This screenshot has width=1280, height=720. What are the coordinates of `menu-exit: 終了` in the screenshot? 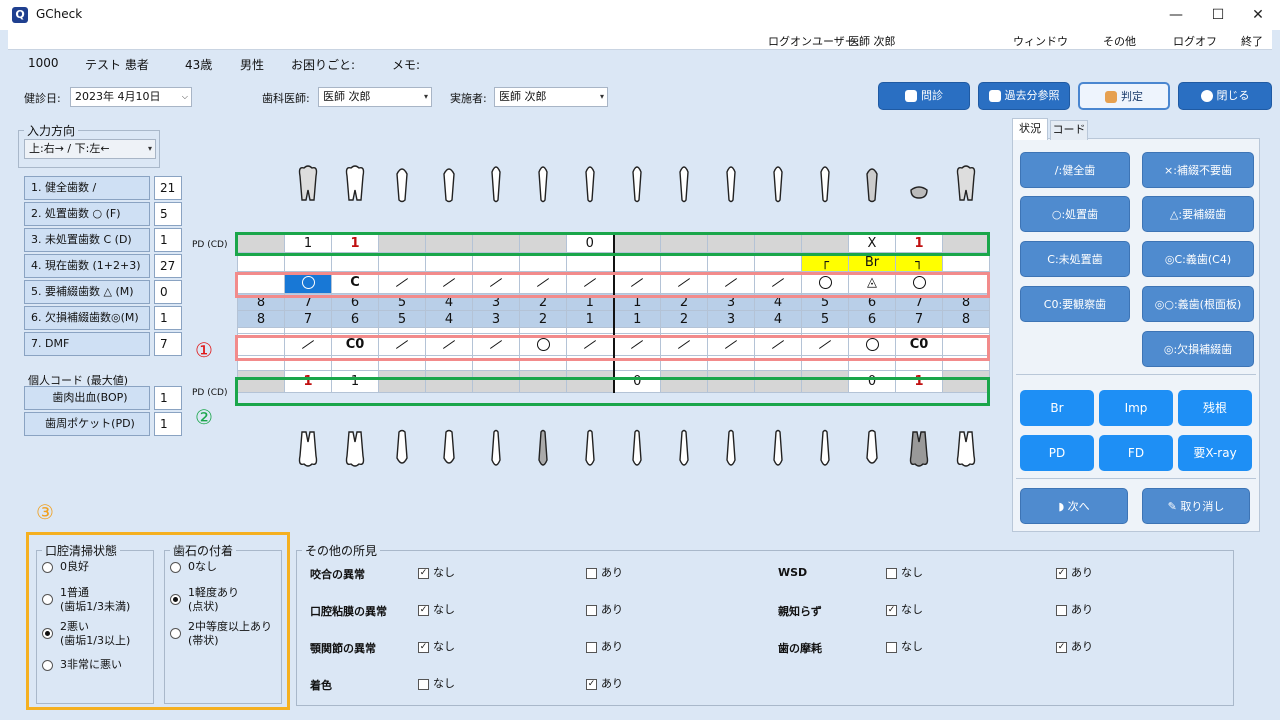 It's located at (1252, 41).